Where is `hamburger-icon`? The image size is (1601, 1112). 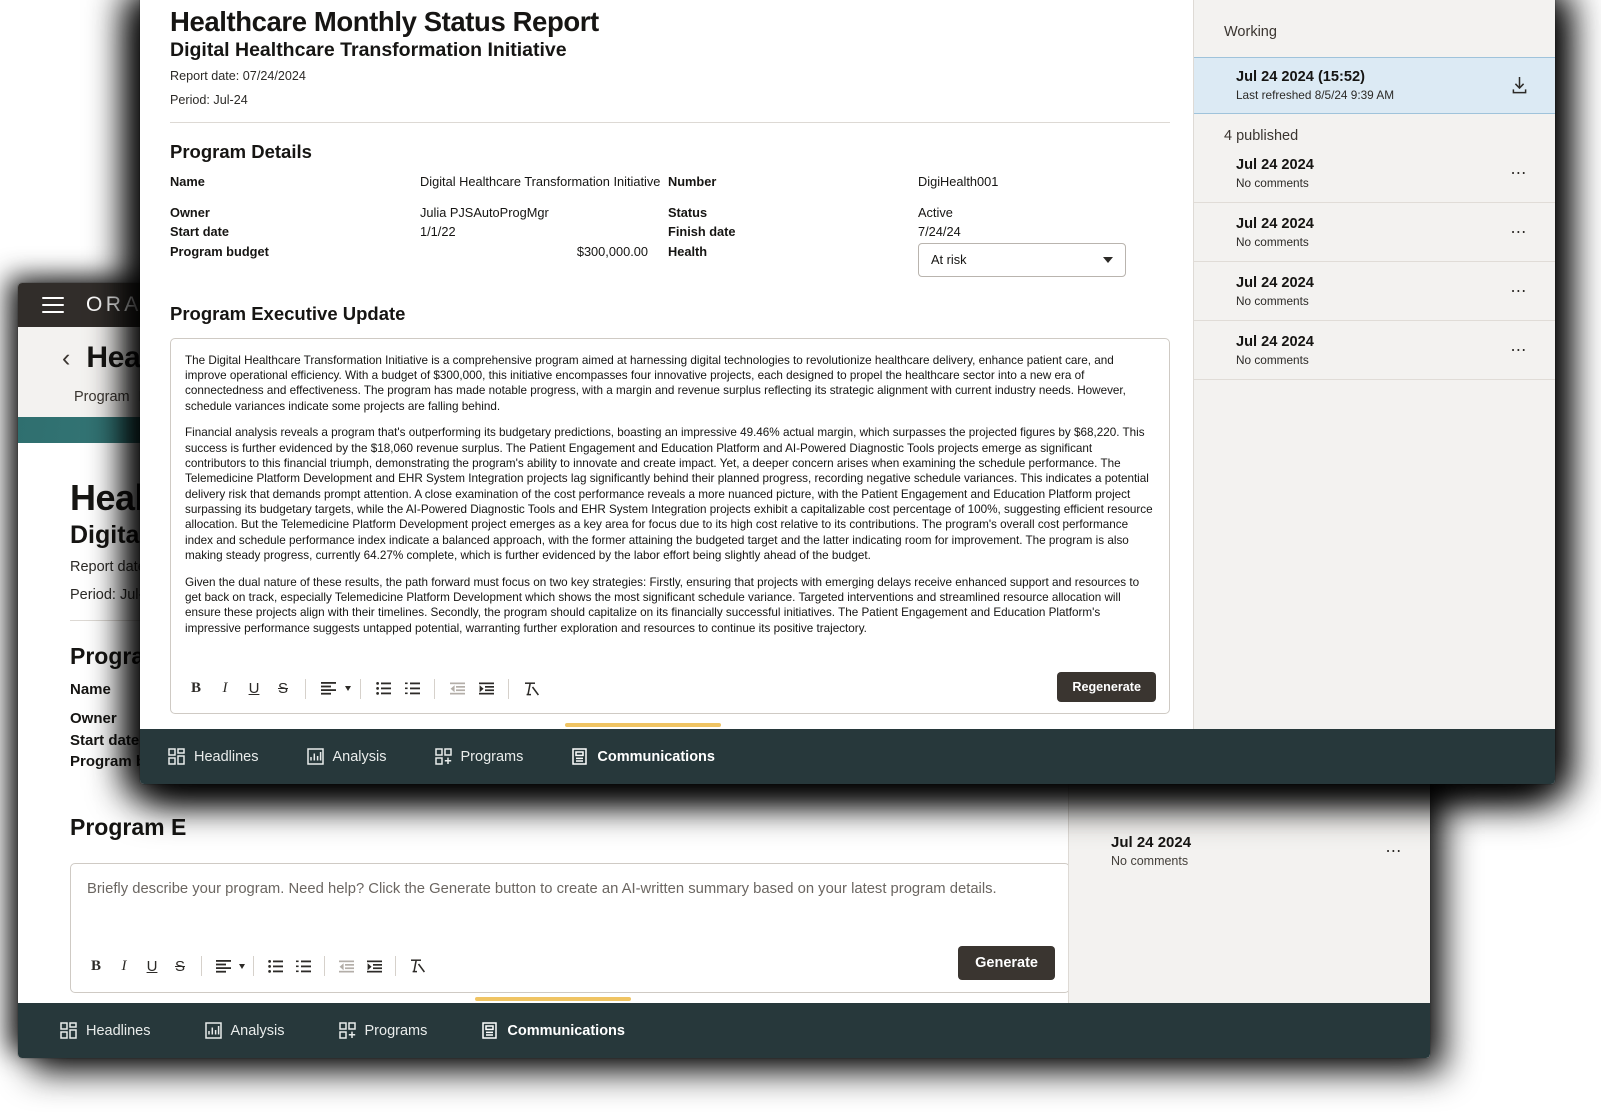 hamburger-icon is located at coordinates (53, 305).